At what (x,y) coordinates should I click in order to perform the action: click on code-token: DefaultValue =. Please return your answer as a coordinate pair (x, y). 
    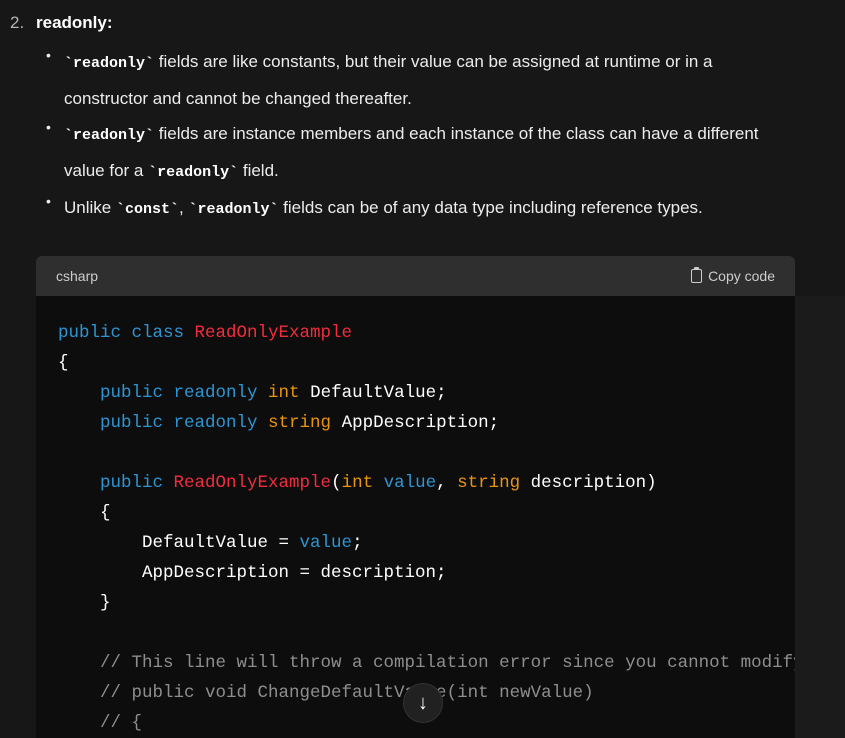
    Looking at the image, I should click on (179, 543).